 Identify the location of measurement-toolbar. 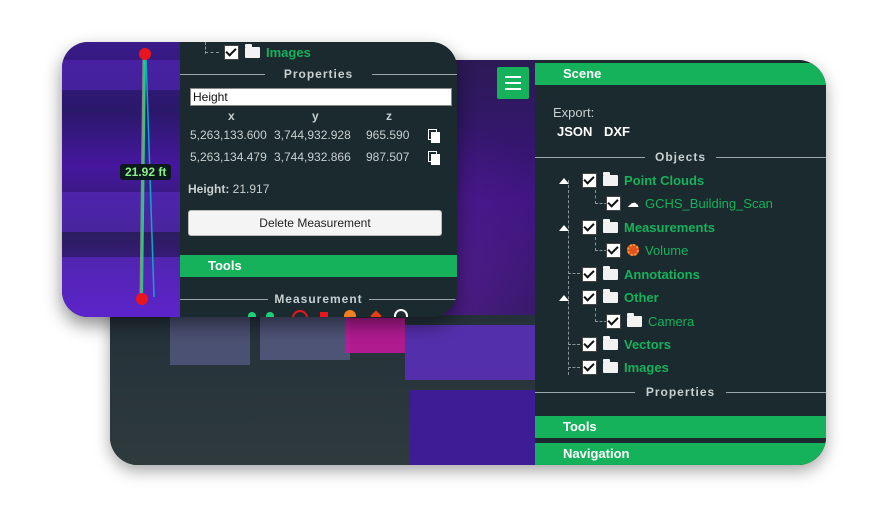
(338, 313).